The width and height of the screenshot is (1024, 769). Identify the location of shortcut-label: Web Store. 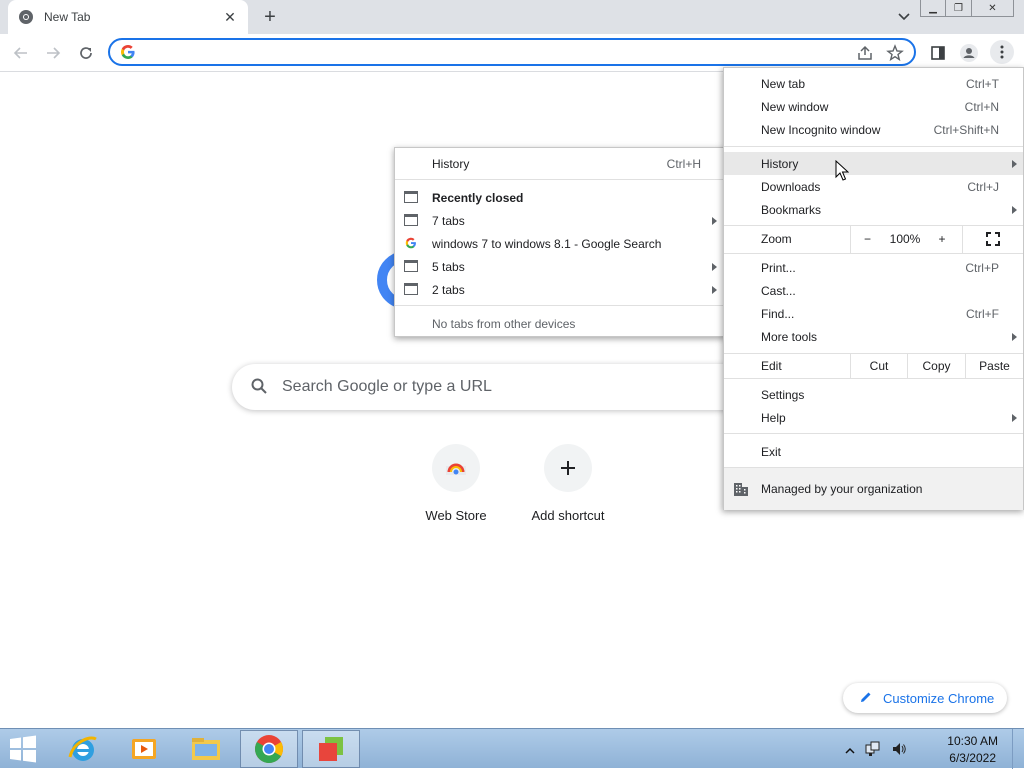
(456, 515).